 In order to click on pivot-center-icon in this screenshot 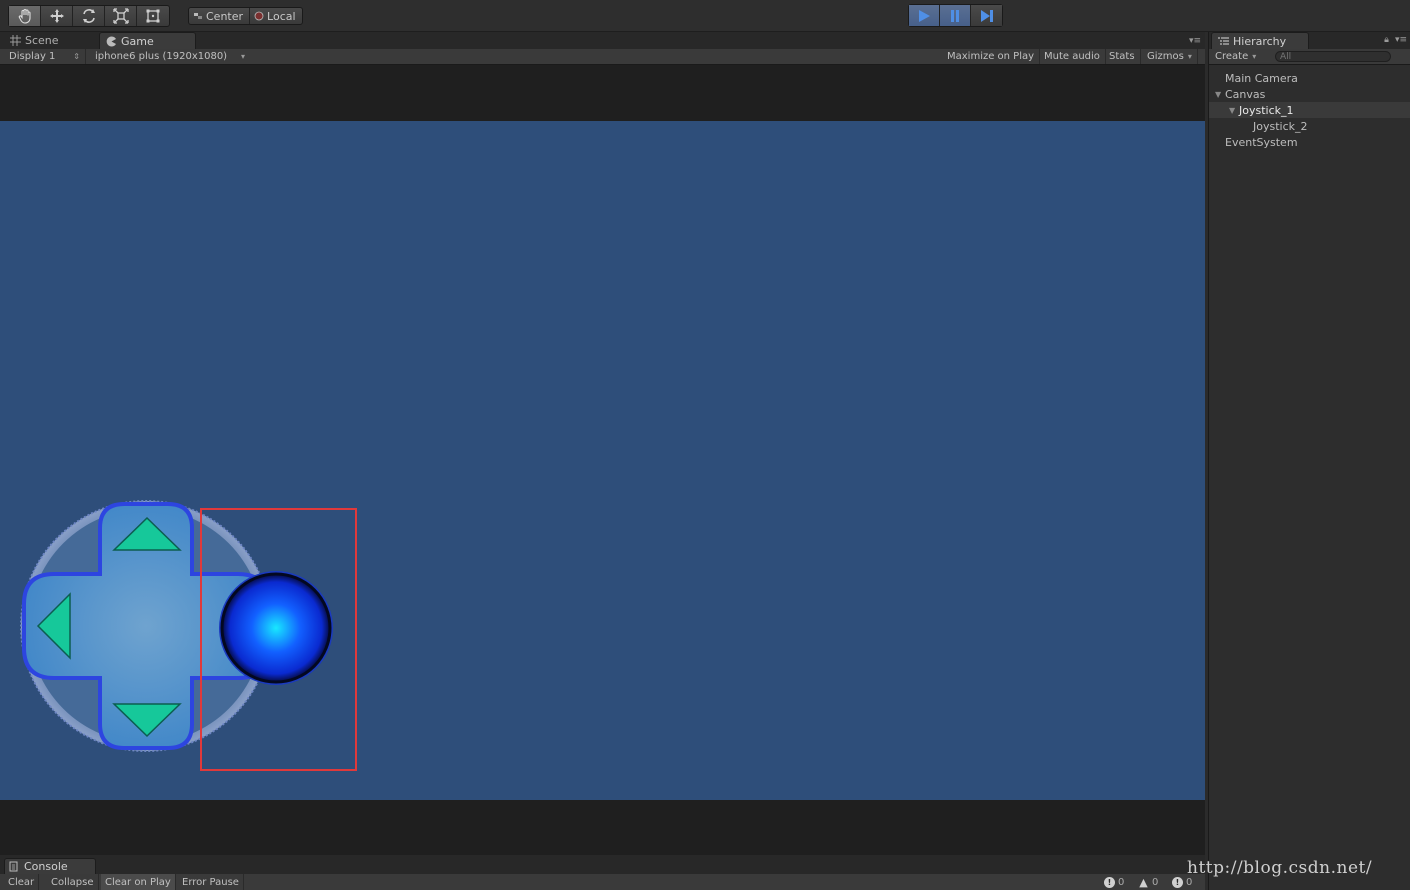, I will do `click(198, 16)`.